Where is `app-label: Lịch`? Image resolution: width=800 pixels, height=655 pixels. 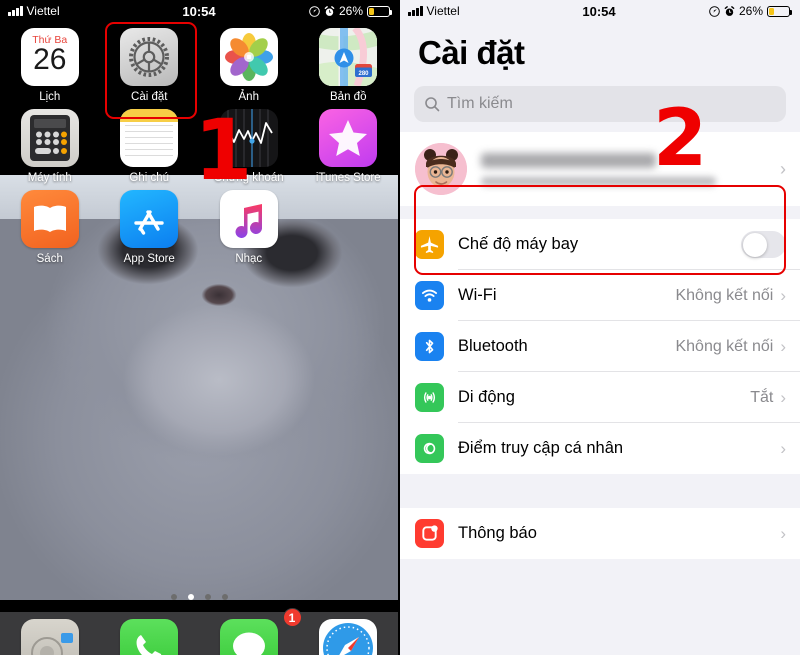 app-label: Lịch is located at coordinates (50, 97).